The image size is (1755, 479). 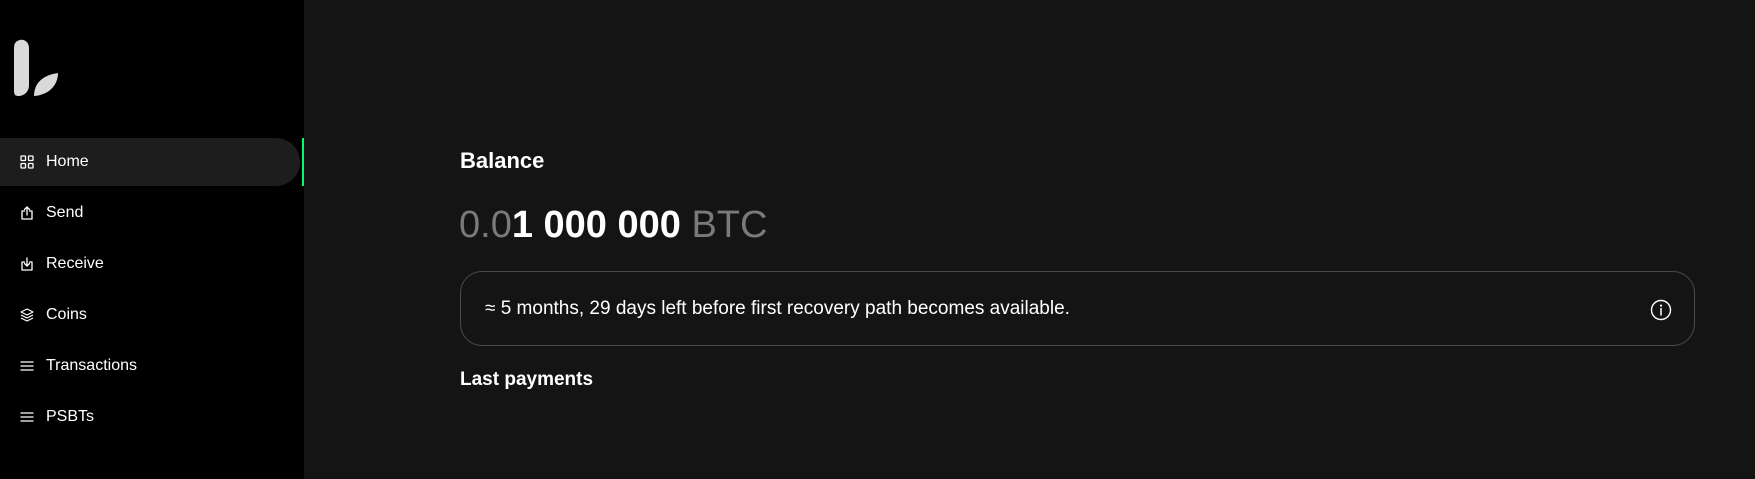 What do you see at coordinates (65, 212) in the screenshot?
I see `sidebar-item-label: Send` at bounding box center [65, 212].